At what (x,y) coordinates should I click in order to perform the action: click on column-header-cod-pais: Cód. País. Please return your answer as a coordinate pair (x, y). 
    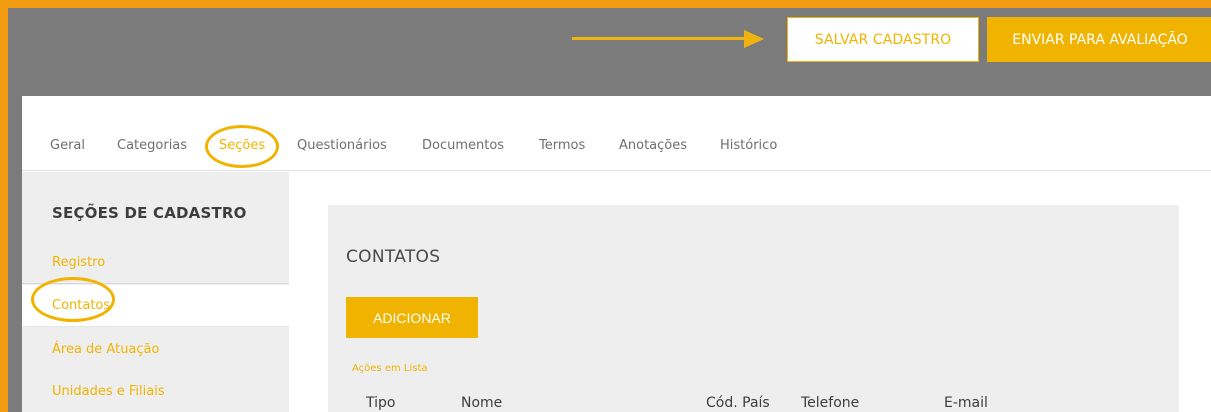
    Looking at the image, I should click on (738, 403).